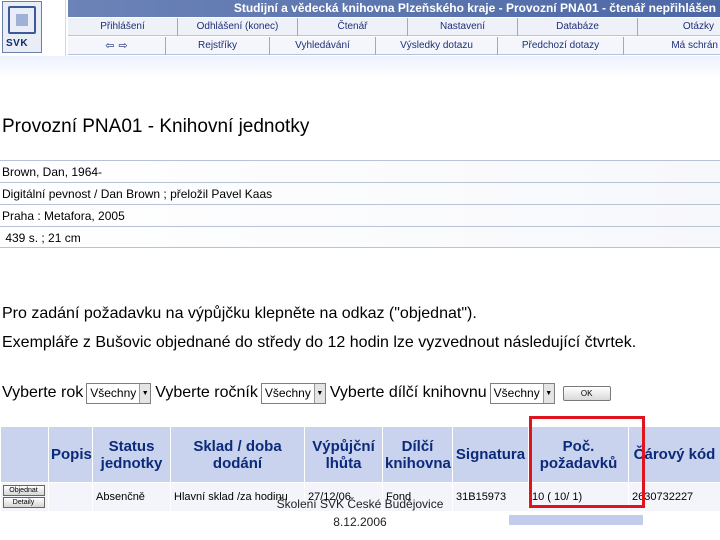 The image size is (720, 540). Describe the element at coordinates (123, 27) in the screenshot. I see `nav-login: Přihlášení` at that location.